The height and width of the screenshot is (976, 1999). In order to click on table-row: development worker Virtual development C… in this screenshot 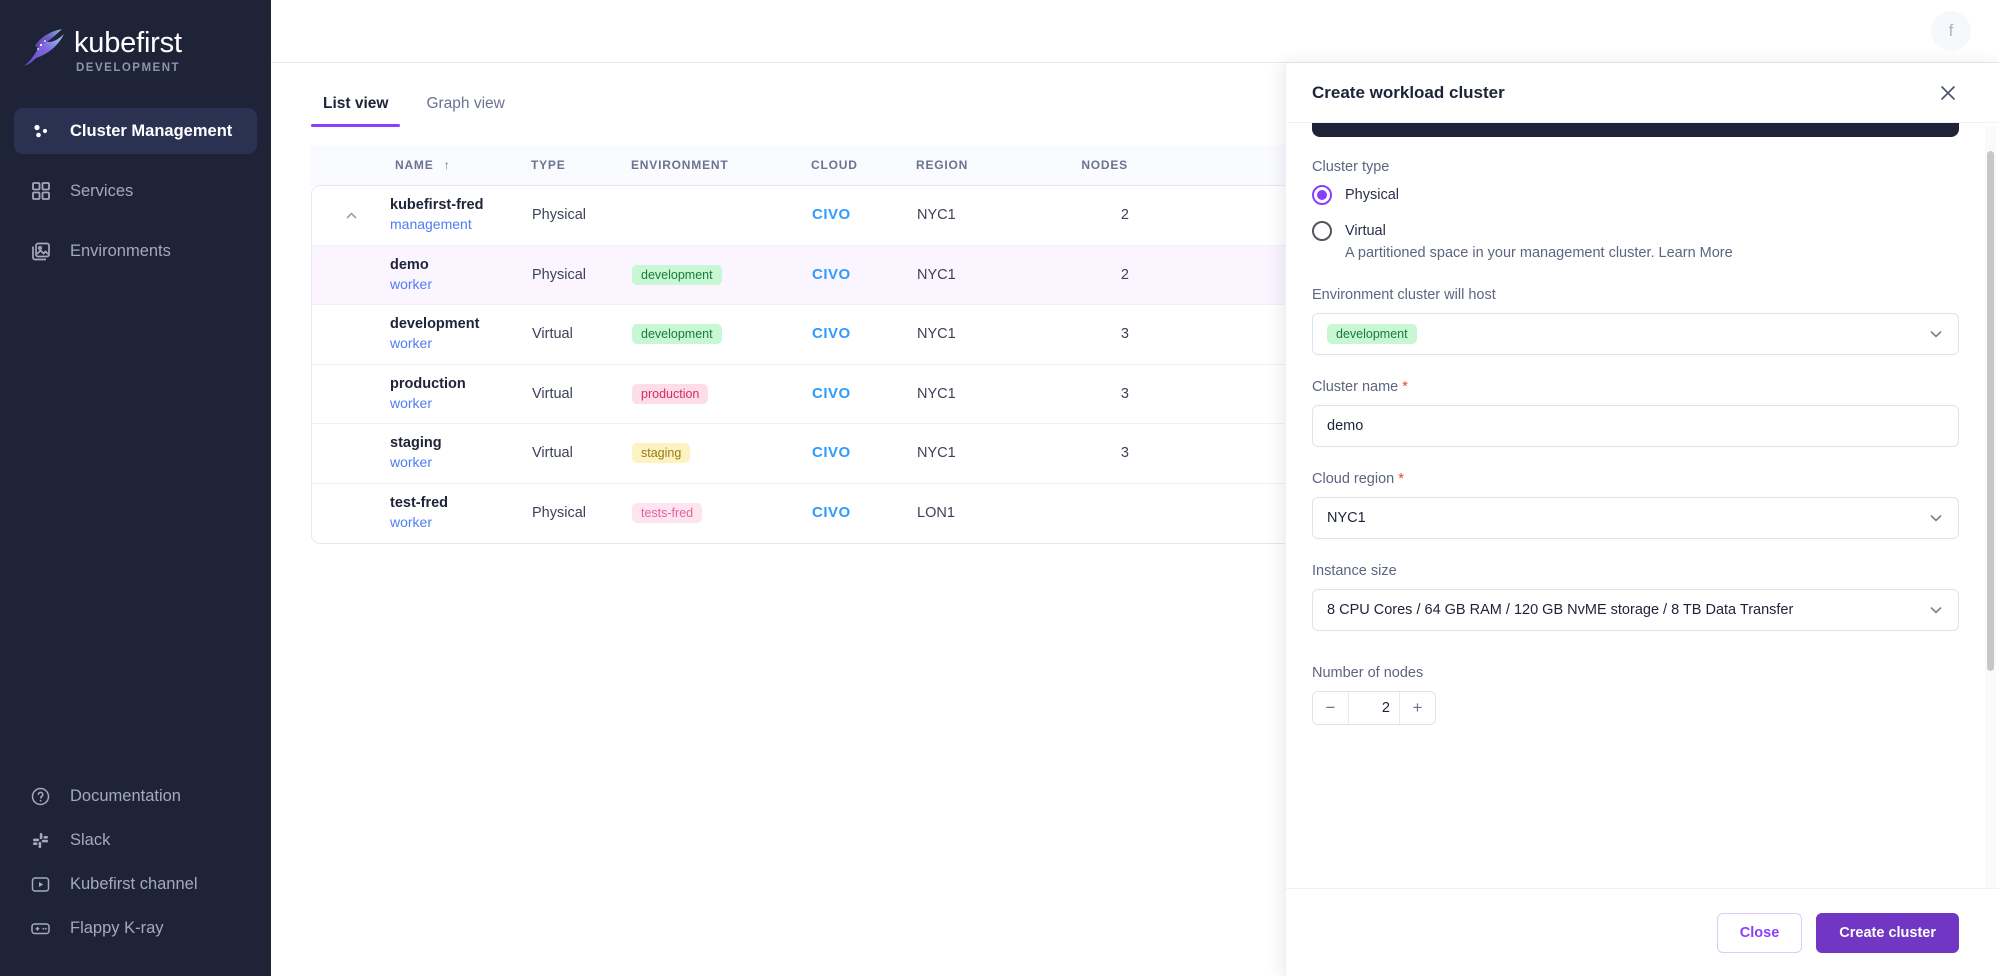, I will do `click(804, 335)`.